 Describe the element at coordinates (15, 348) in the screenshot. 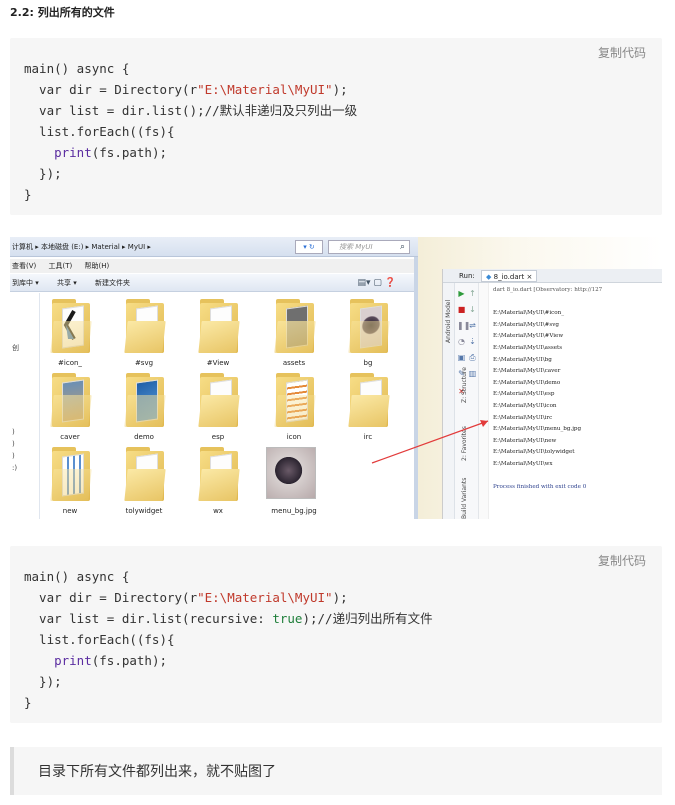

I see `nav-label: 创` at that location.